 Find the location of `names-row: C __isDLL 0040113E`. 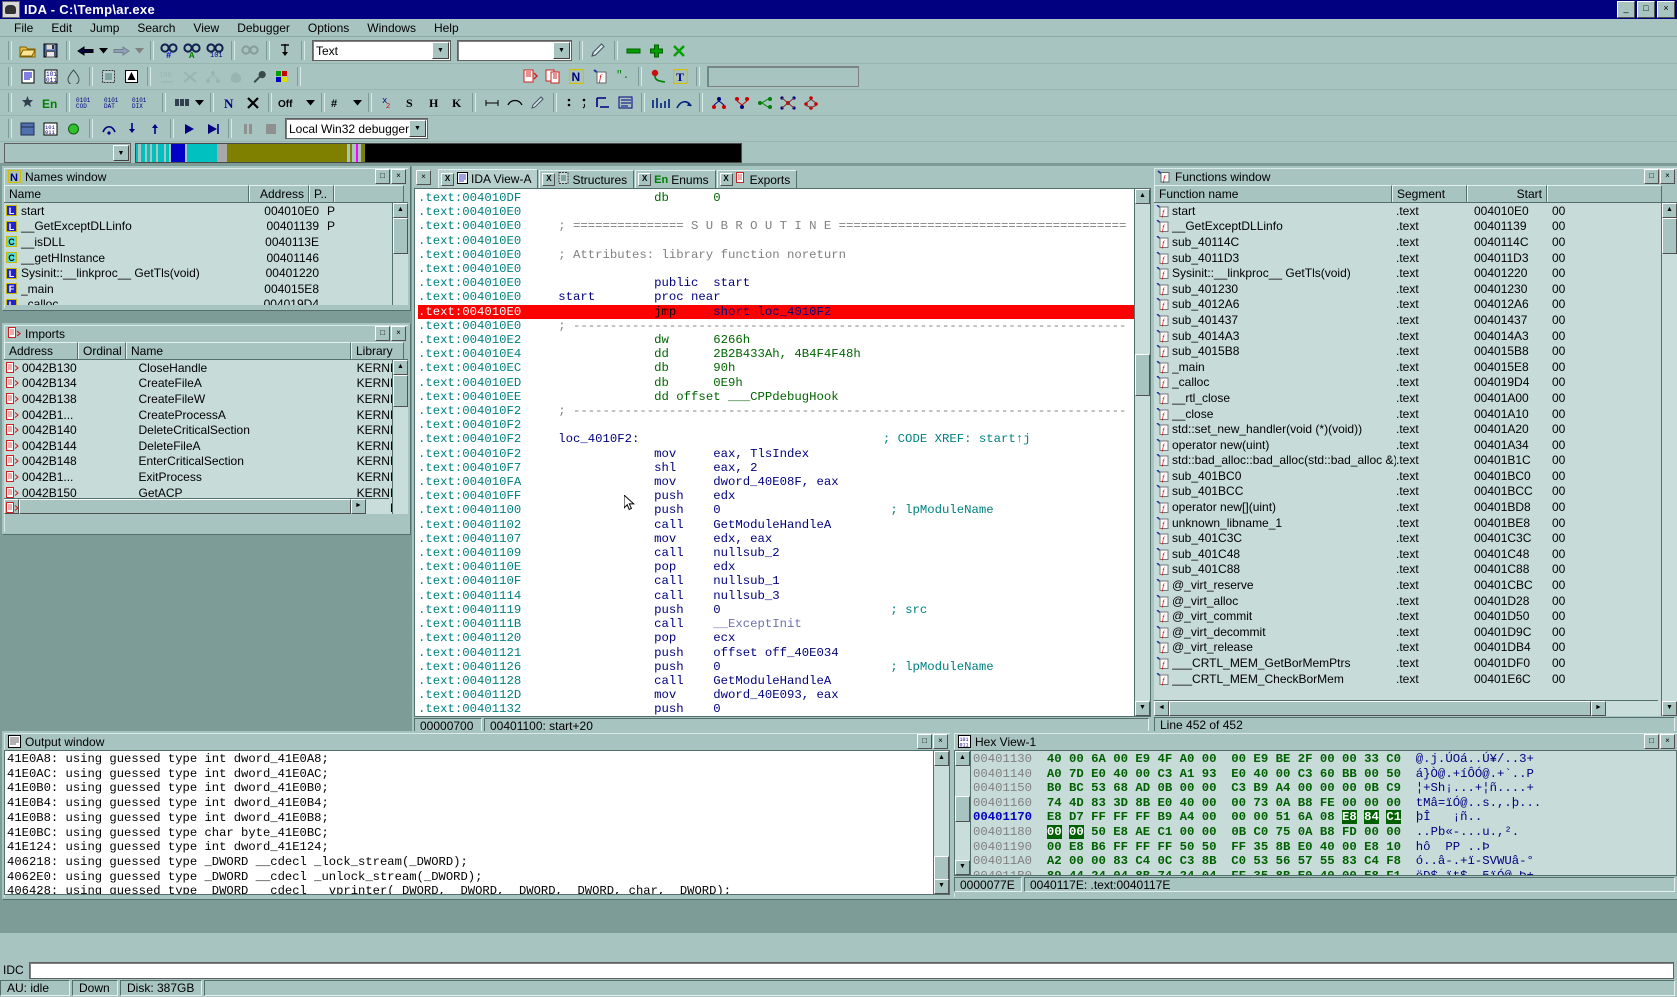

names-row: C __isDLL 0040113E is located at coordinates (206, 242).